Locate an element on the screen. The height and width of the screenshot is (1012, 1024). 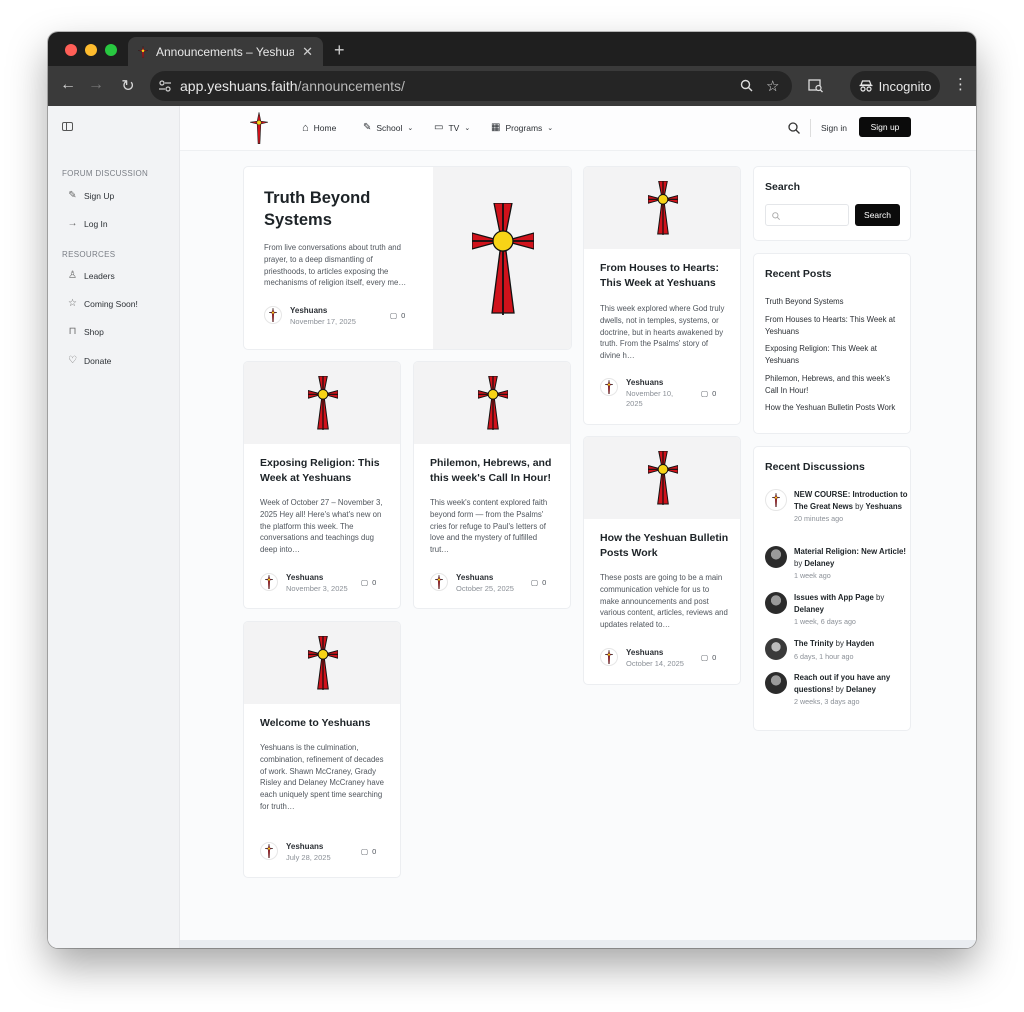
tab-title: Announcements – Yeshuans is located at coordinates (225, 51).